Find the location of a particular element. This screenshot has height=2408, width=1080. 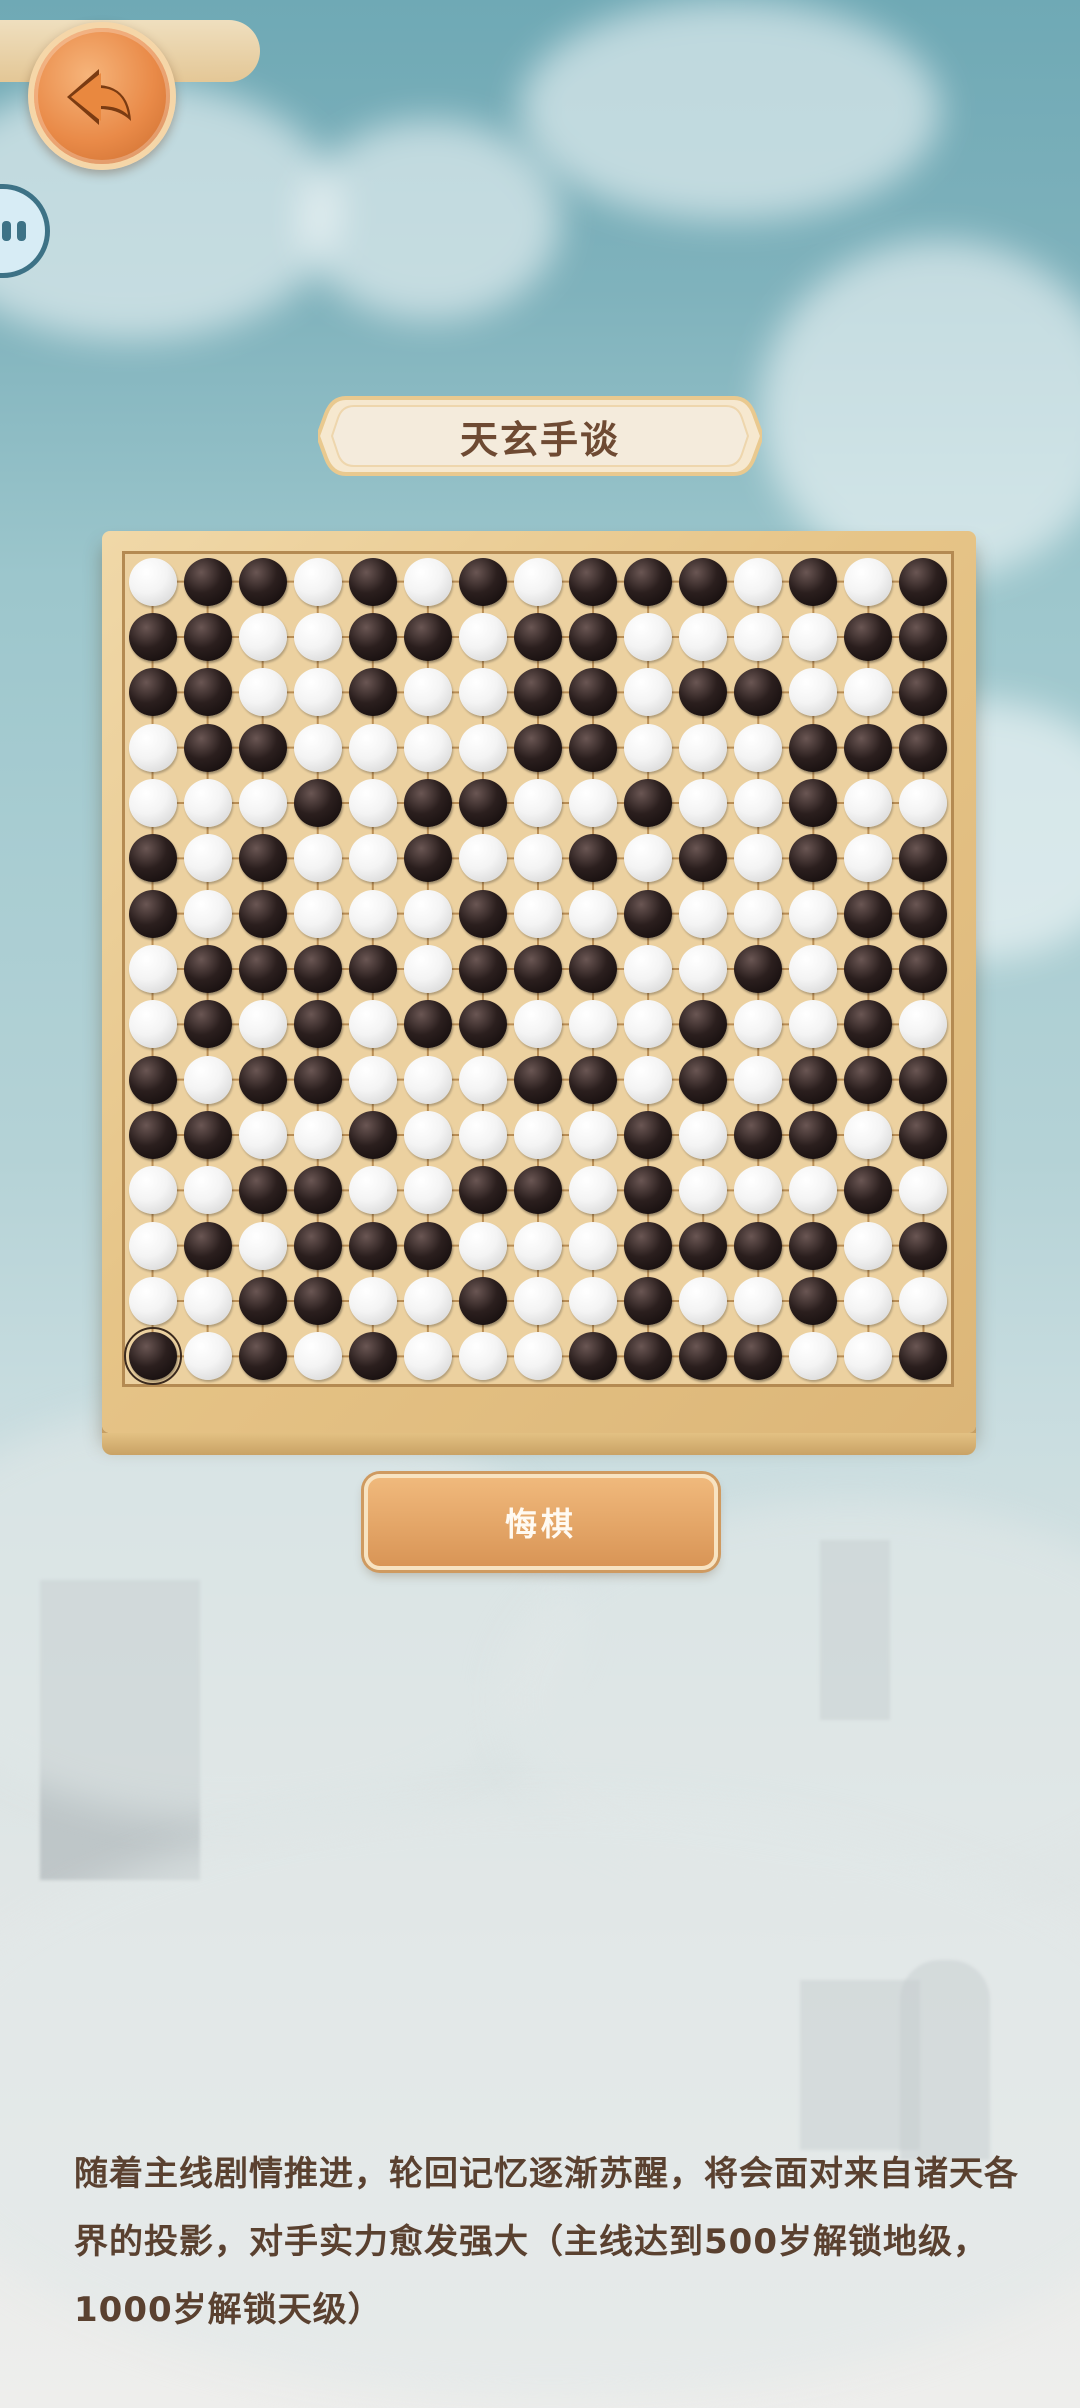

undo-button: 悔棋 is located at coordinates (541, 1522).